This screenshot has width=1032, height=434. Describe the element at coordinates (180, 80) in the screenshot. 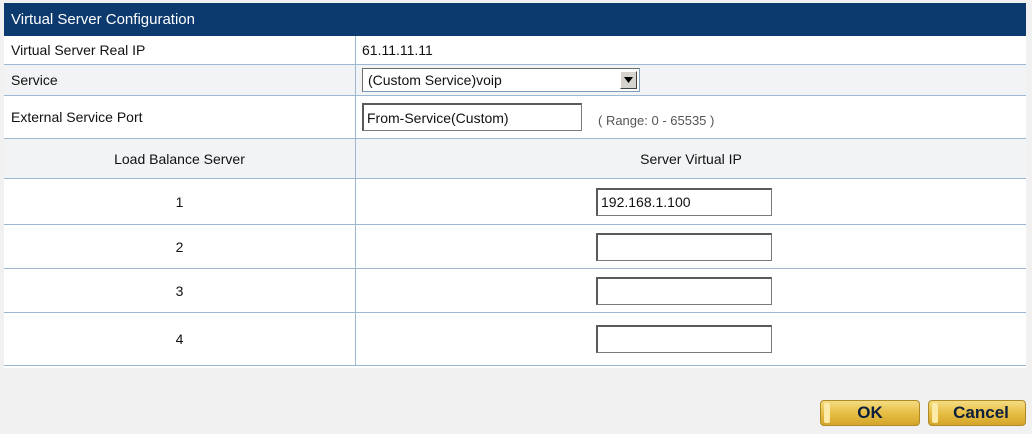

I see `service-label: Service` at that location.